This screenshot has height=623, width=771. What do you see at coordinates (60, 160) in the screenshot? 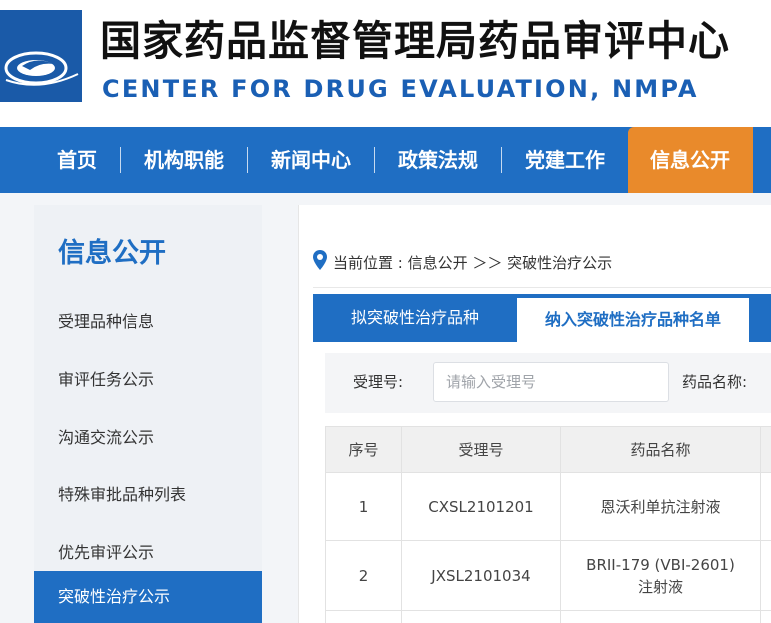
I see `nav-item-home: 首页` at bounding box center [60, 160].